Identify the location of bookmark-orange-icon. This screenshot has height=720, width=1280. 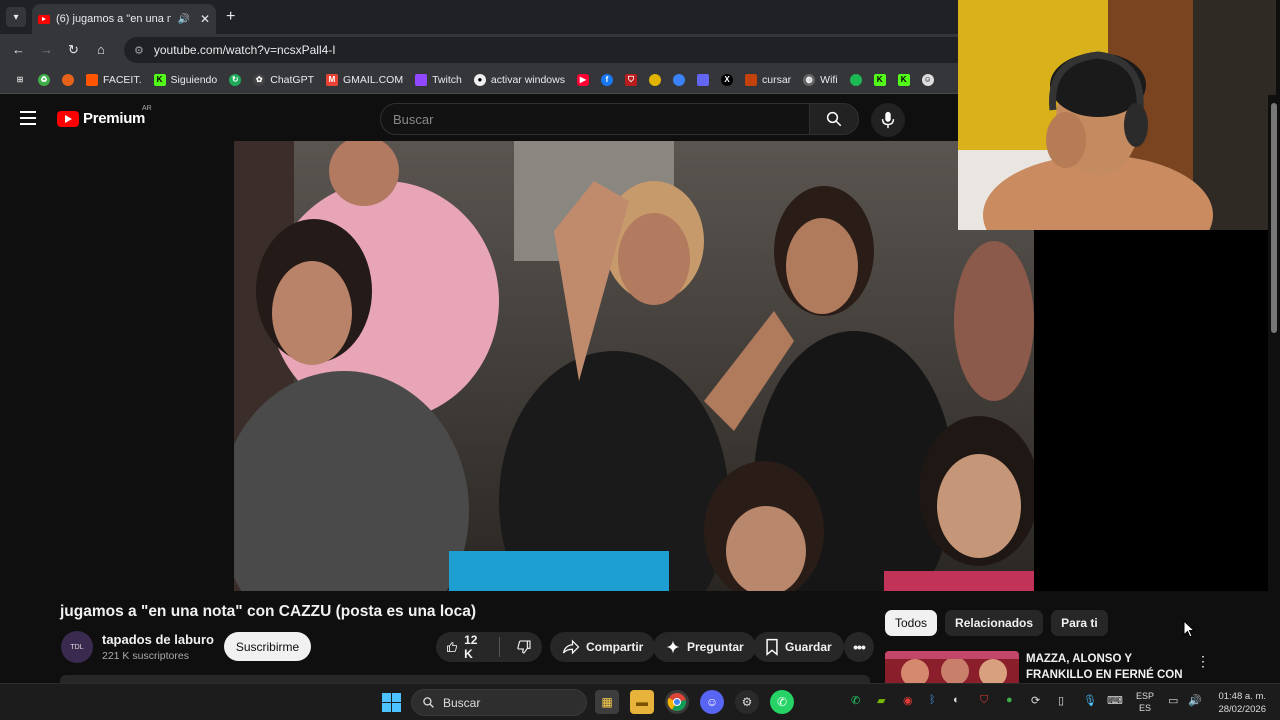
(68, 80).